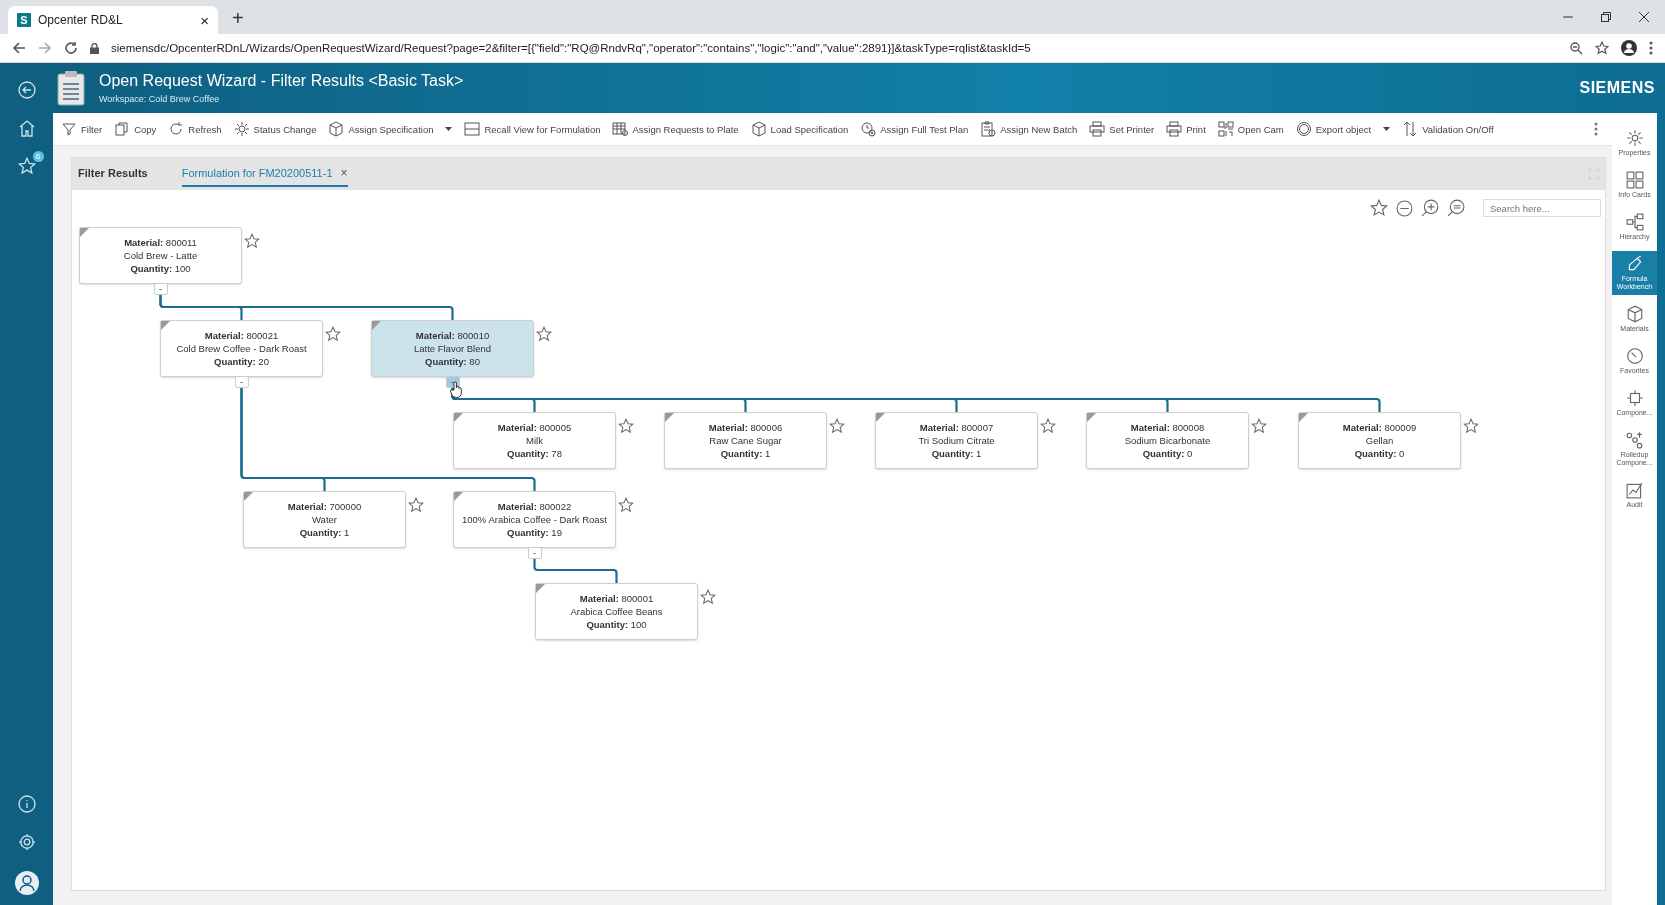 The width and height of the screenshot is (1665, 905). I want to click on node-text: Tri Sodium Citrate, so click(956, 440).